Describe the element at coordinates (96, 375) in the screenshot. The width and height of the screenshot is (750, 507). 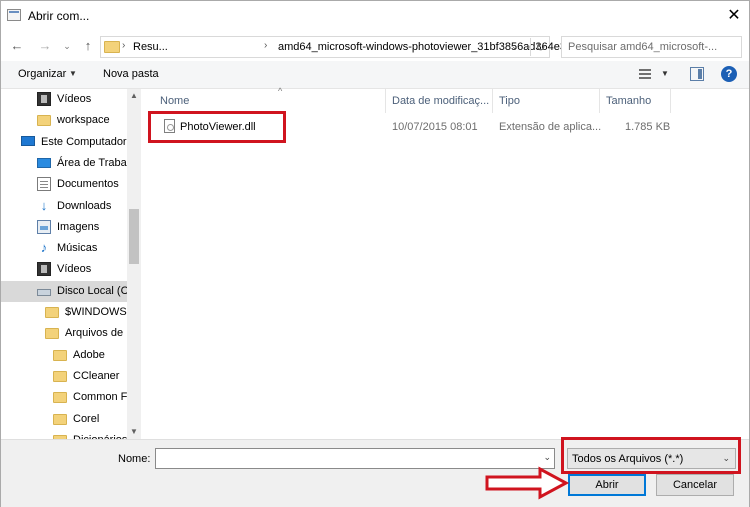
I see `tree-item-label: CCleaner` at that location.